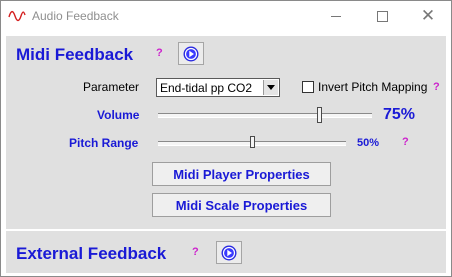  Describe the element at coordinates (308, 87) in the screenshot. I see `invert-pitch-checkbox` at that location.